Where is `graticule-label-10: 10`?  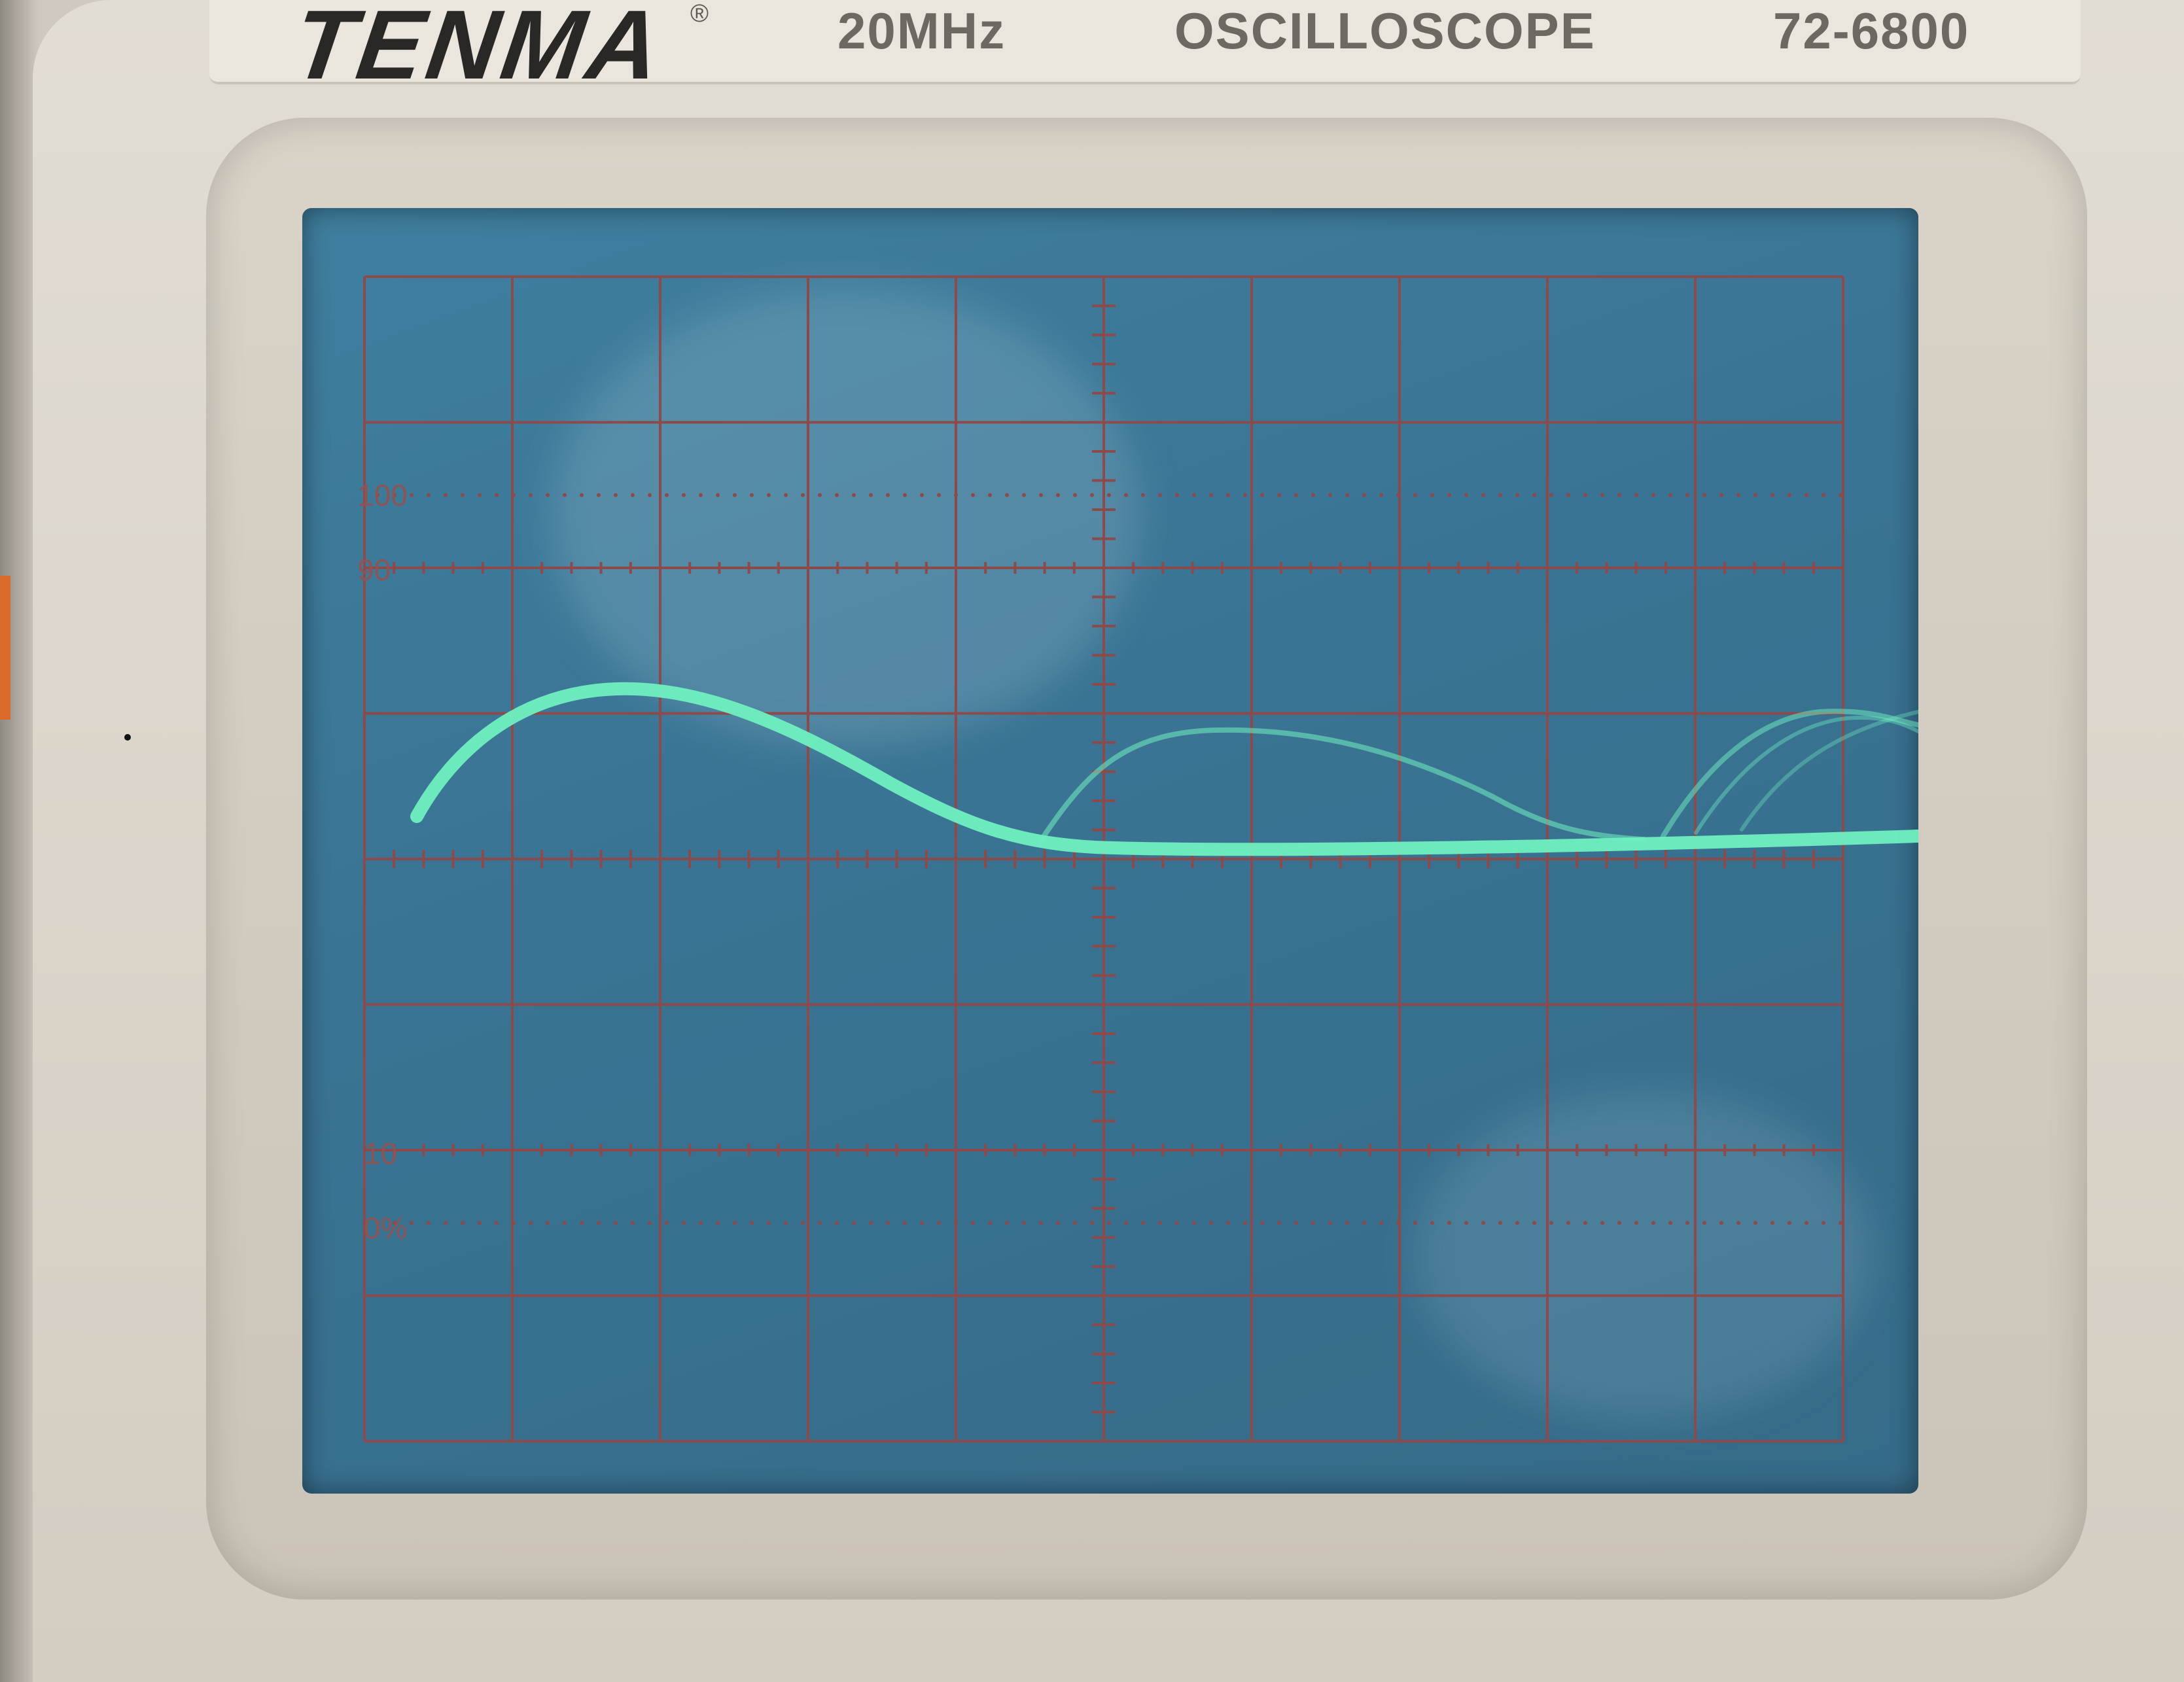 graticule-label-10: 10 is located at coordinates (381, 1153).